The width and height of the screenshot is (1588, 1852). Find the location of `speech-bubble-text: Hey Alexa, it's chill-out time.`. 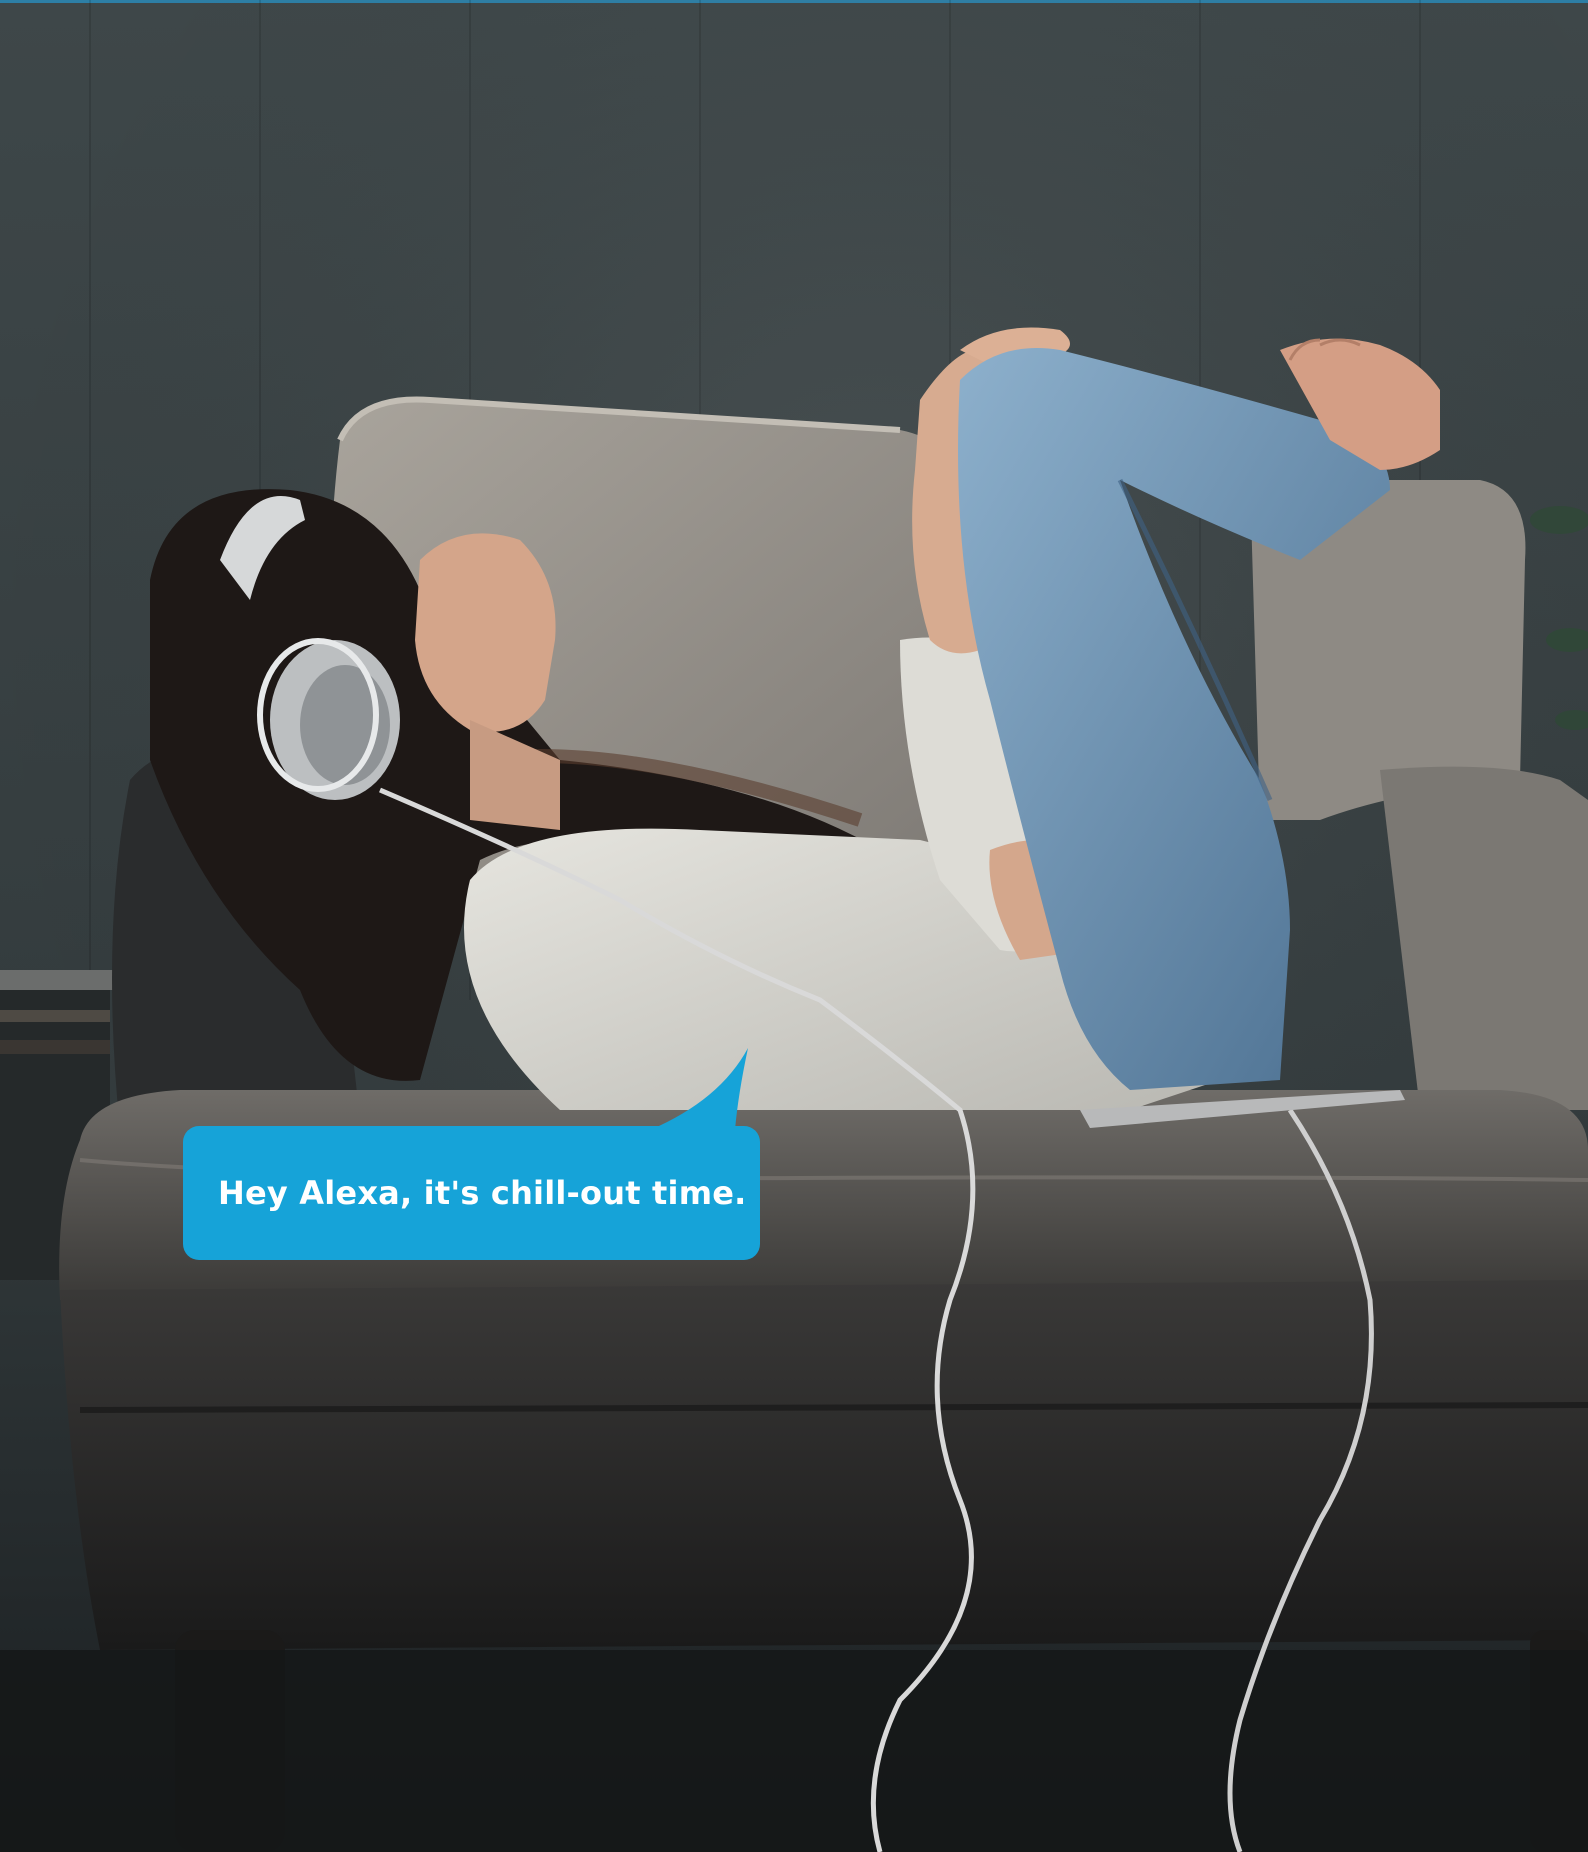

speech-bubble-text: Hey Alexa, it's chill-out time. is located at coordinates (482, 1193).